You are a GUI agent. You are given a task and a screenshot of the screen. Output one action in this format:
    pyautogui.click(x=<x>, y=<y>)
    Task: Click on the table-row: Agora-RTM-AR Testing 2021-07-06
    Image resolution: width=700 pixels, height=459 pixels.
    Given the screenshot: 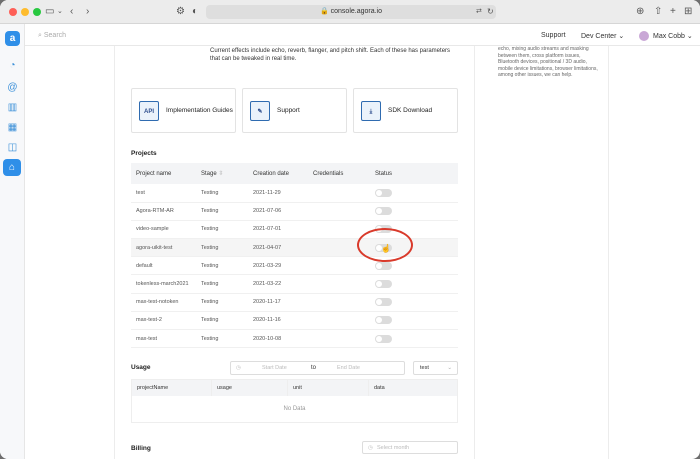 What is the action you would take?
    pyautogui.click(x=294, y=211)
    